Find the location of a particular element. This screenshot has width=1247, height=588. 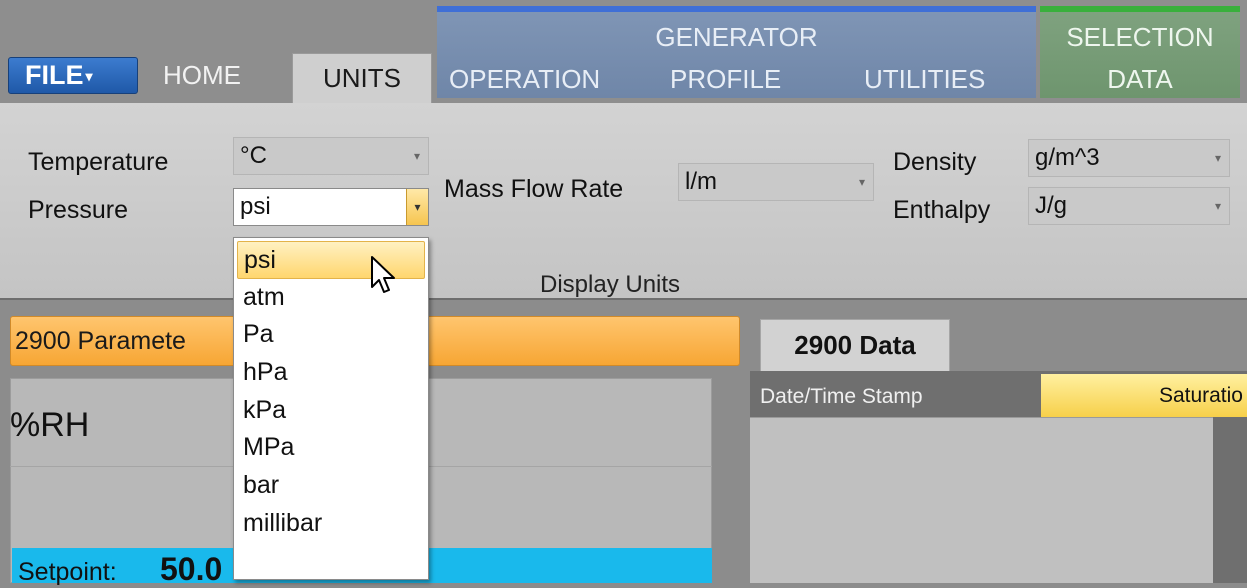

tab-selection-data: DATA is located at coordinates (1140, 79).